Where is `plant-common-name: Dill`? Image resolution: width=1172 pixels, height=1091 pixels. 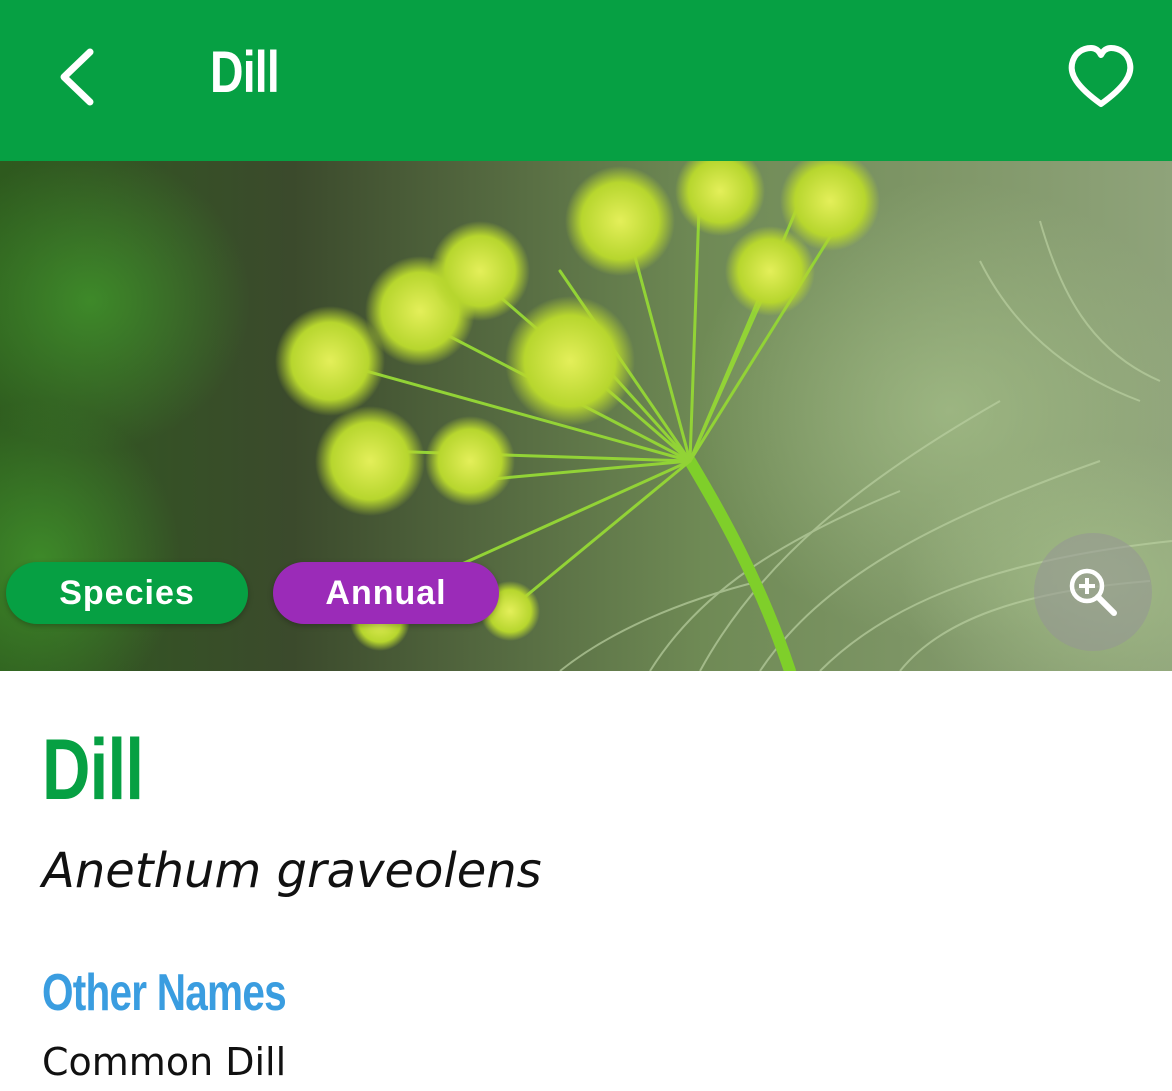 plant-common-name: Dill is located at coordinates (93, 770).